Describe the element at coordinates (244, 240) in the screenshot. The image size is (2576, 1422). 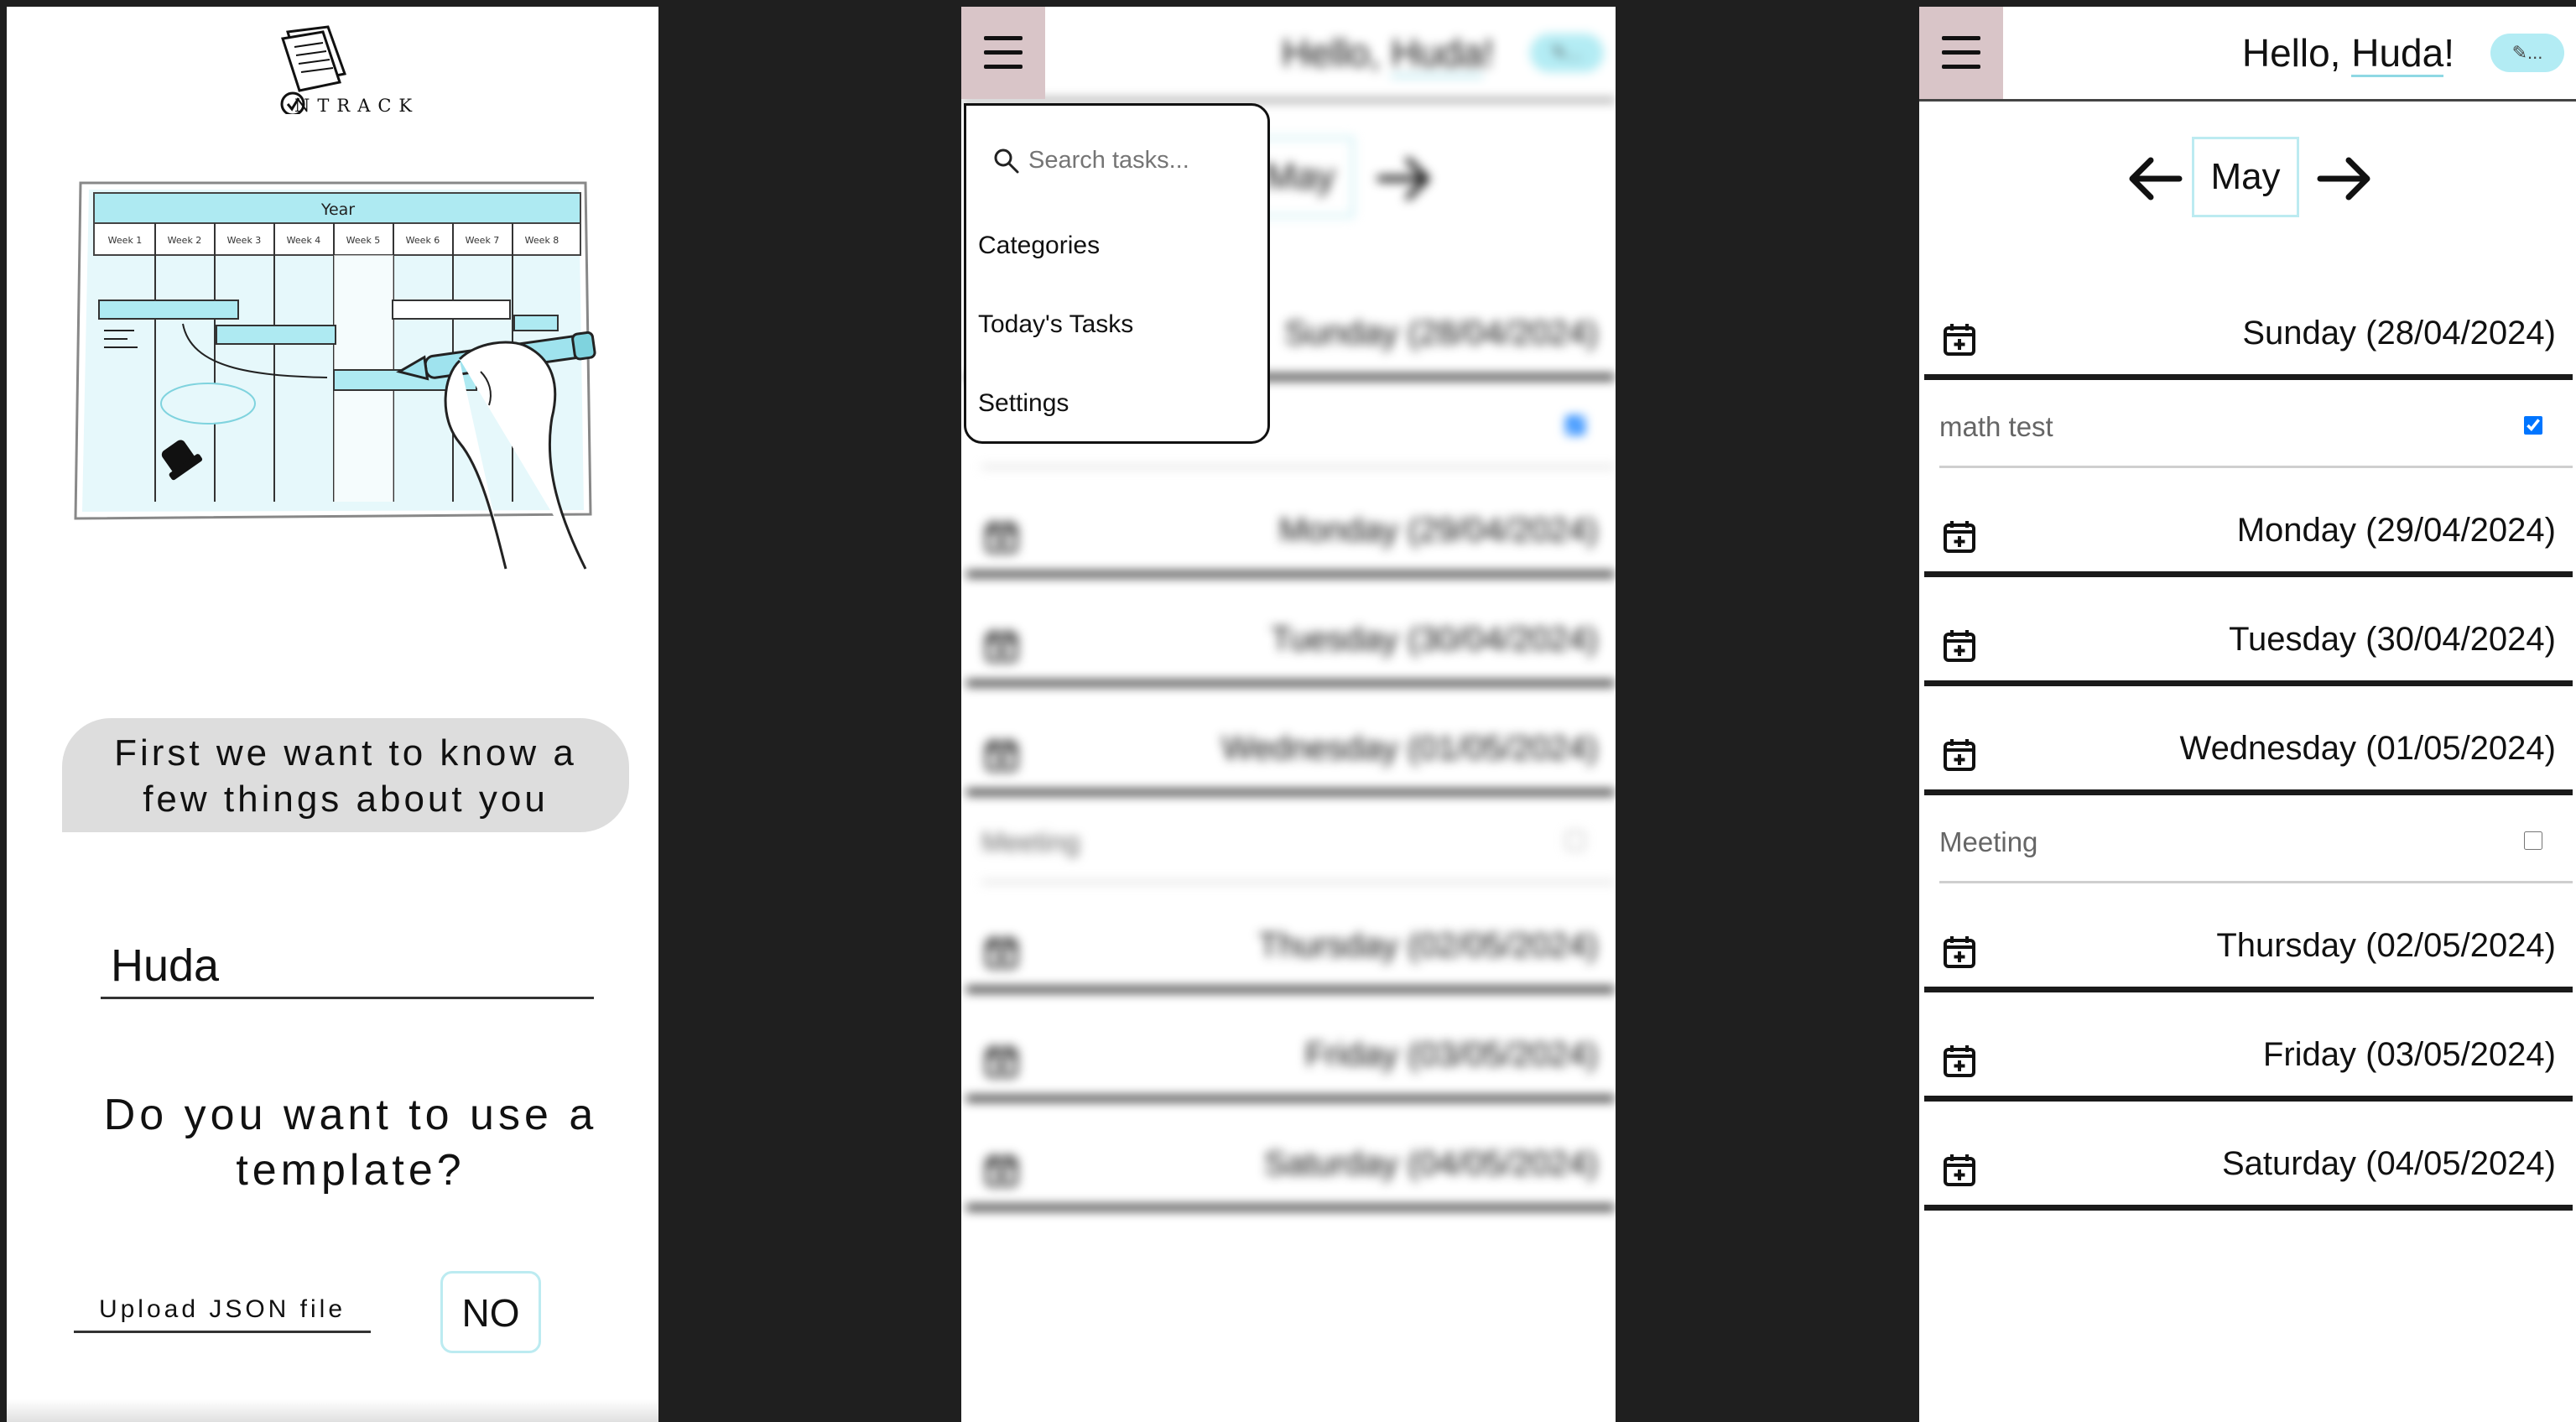
I see `illustration-week-label: Week 3` at that location.